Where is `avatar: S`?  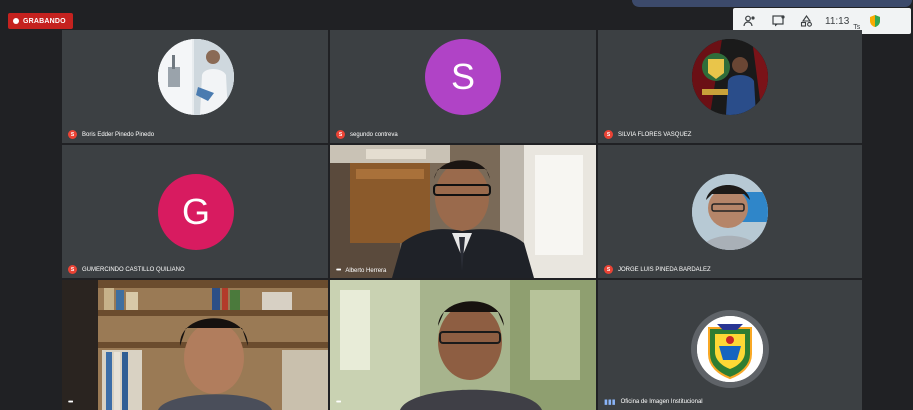
avatar: S is located at coordinates (463, 77).